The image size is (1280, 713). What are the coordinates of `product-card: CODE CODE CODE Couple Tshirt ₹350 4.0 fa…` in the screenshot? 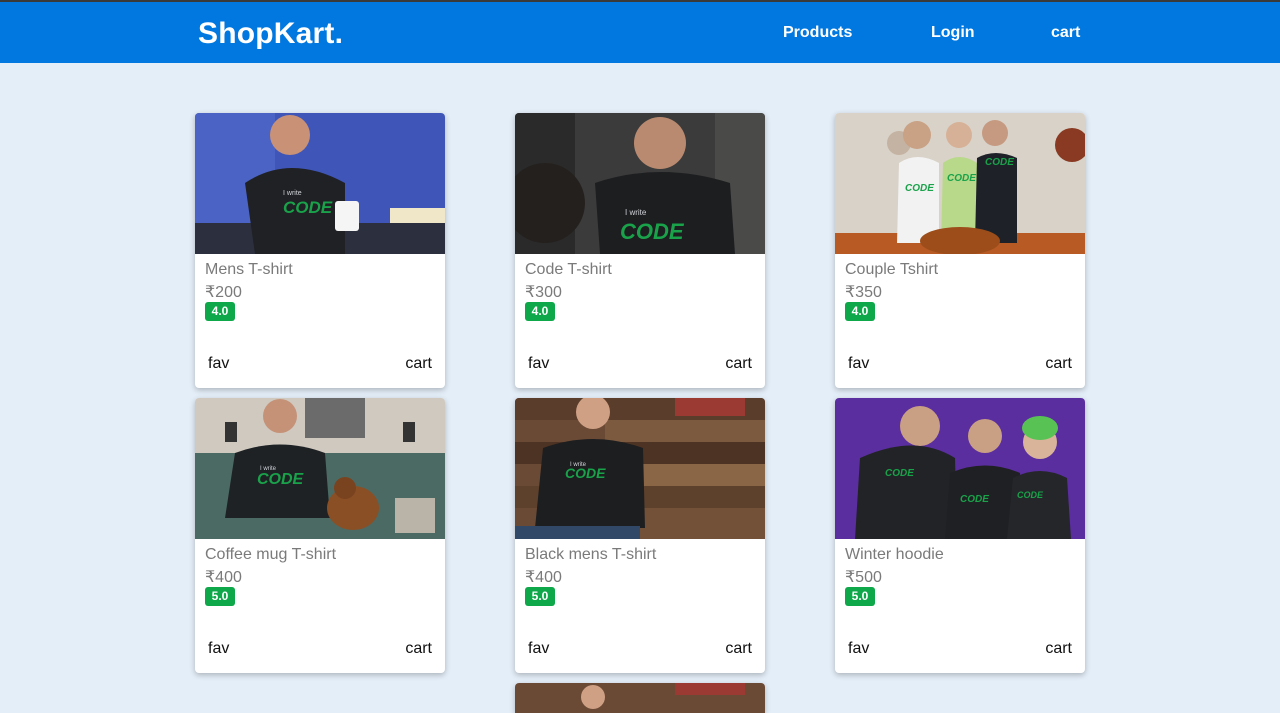 It's located at (960, 250).